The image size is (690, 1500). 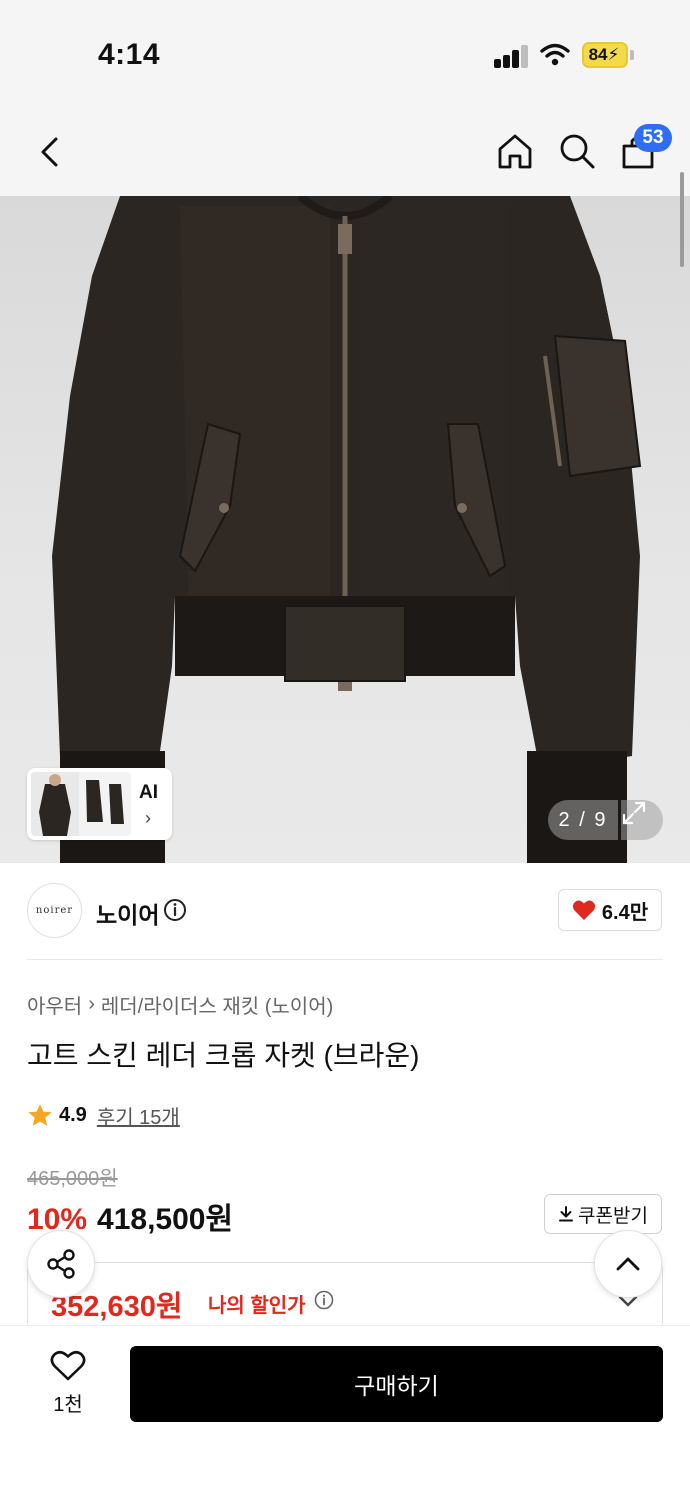 I want to click on wishlist-count: 1천, so click(x=68, y=1405).